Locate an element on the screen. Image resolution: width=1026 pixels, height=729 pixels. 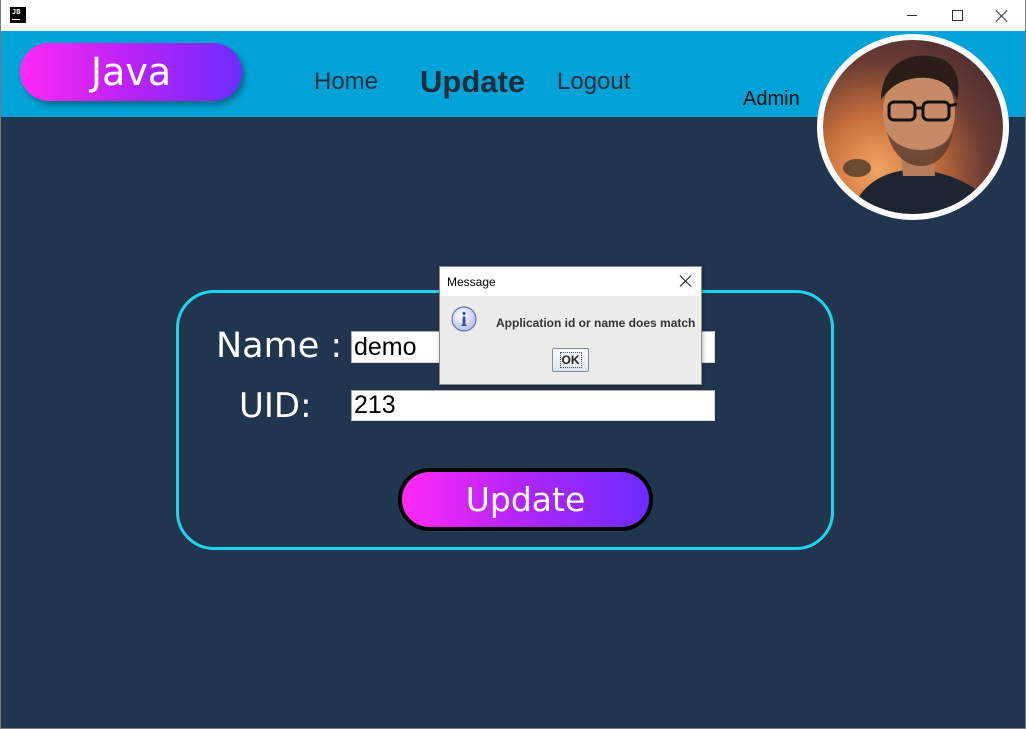
avatar-photo is located at coordinates (913, 127).